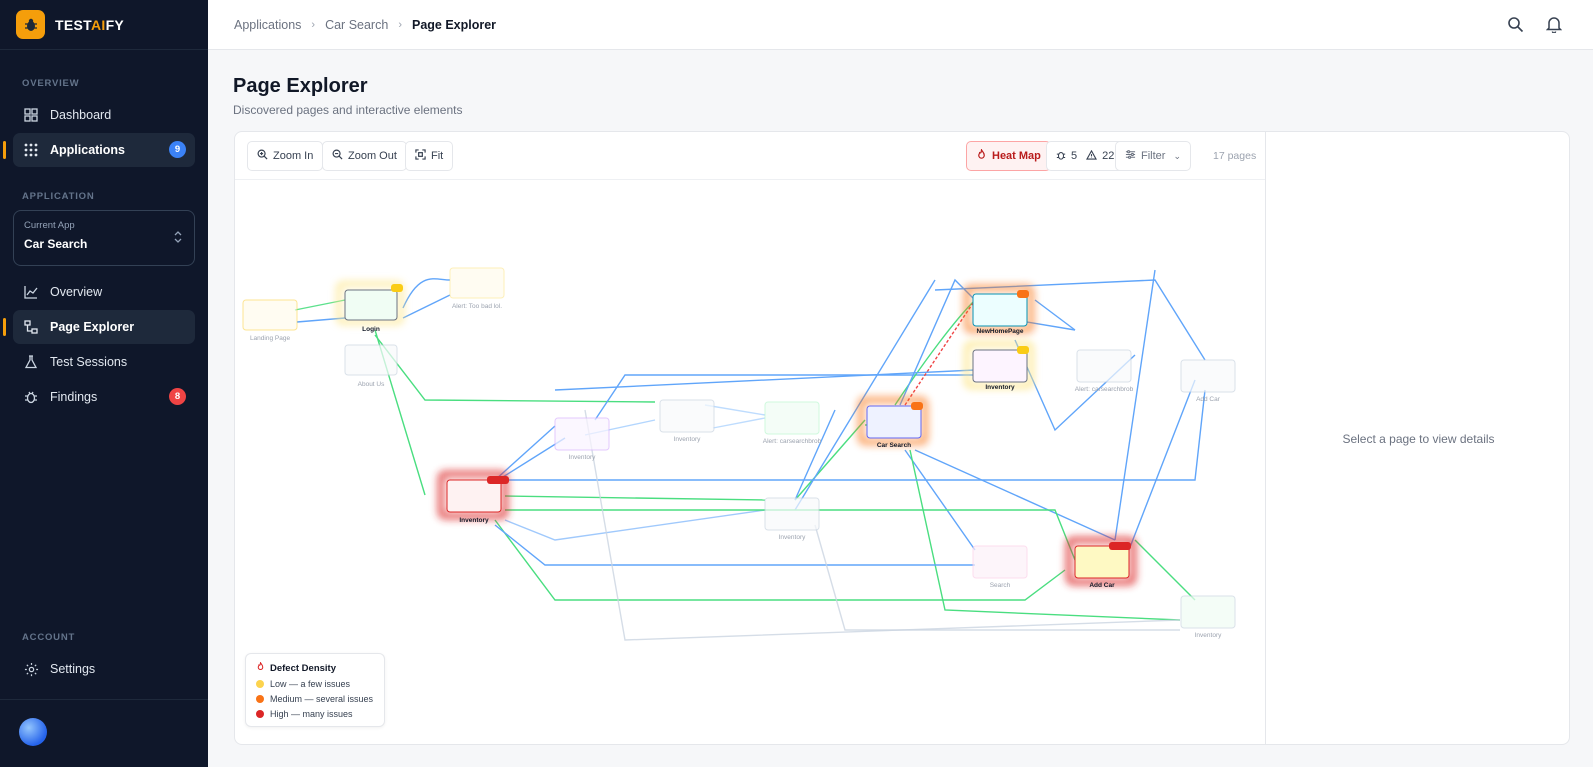  Describe the element at coordinates (1554, 27) in the screenshot. I see `bell-icon` at that location.